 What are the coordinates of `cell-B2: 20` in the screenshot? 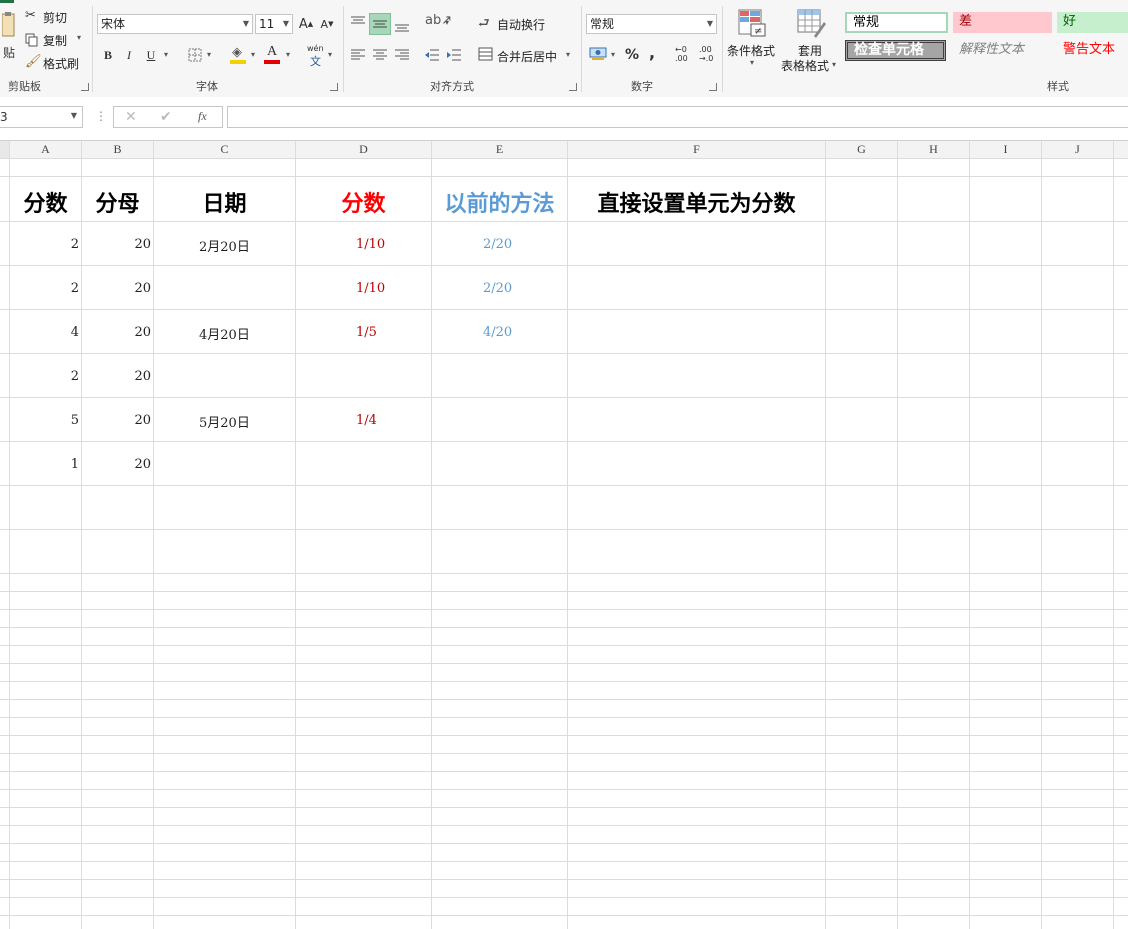 It's located at (116, 244).